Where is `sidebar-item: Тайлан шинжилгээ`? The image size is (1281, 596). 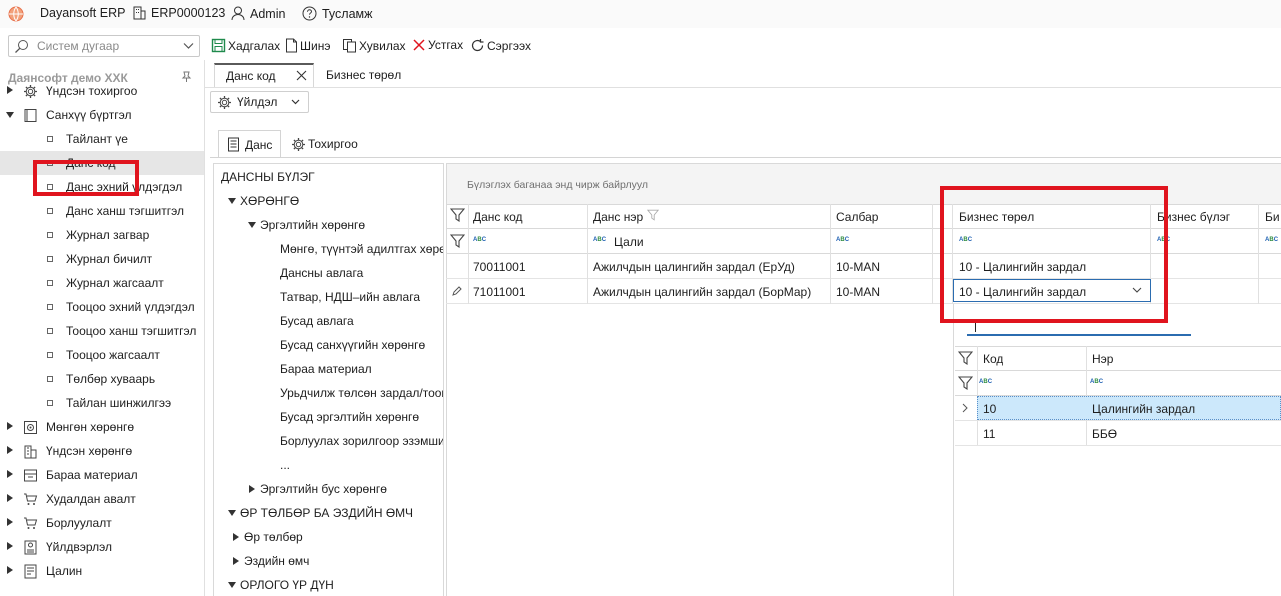
sidebar-item: Тайлан шинжилгээ is located at coordinates (102, 403).